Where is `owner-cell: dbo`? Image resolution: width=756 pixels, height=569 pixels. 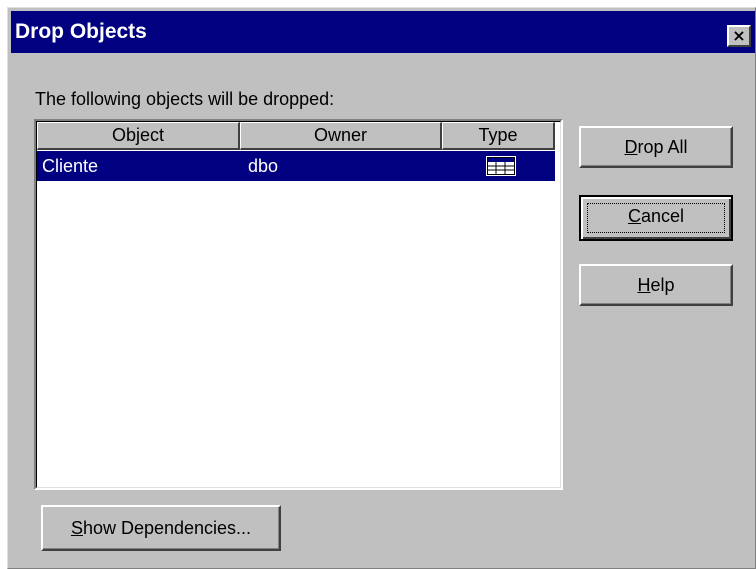
owner-cell: dbo is located at coordinates (263, 166).